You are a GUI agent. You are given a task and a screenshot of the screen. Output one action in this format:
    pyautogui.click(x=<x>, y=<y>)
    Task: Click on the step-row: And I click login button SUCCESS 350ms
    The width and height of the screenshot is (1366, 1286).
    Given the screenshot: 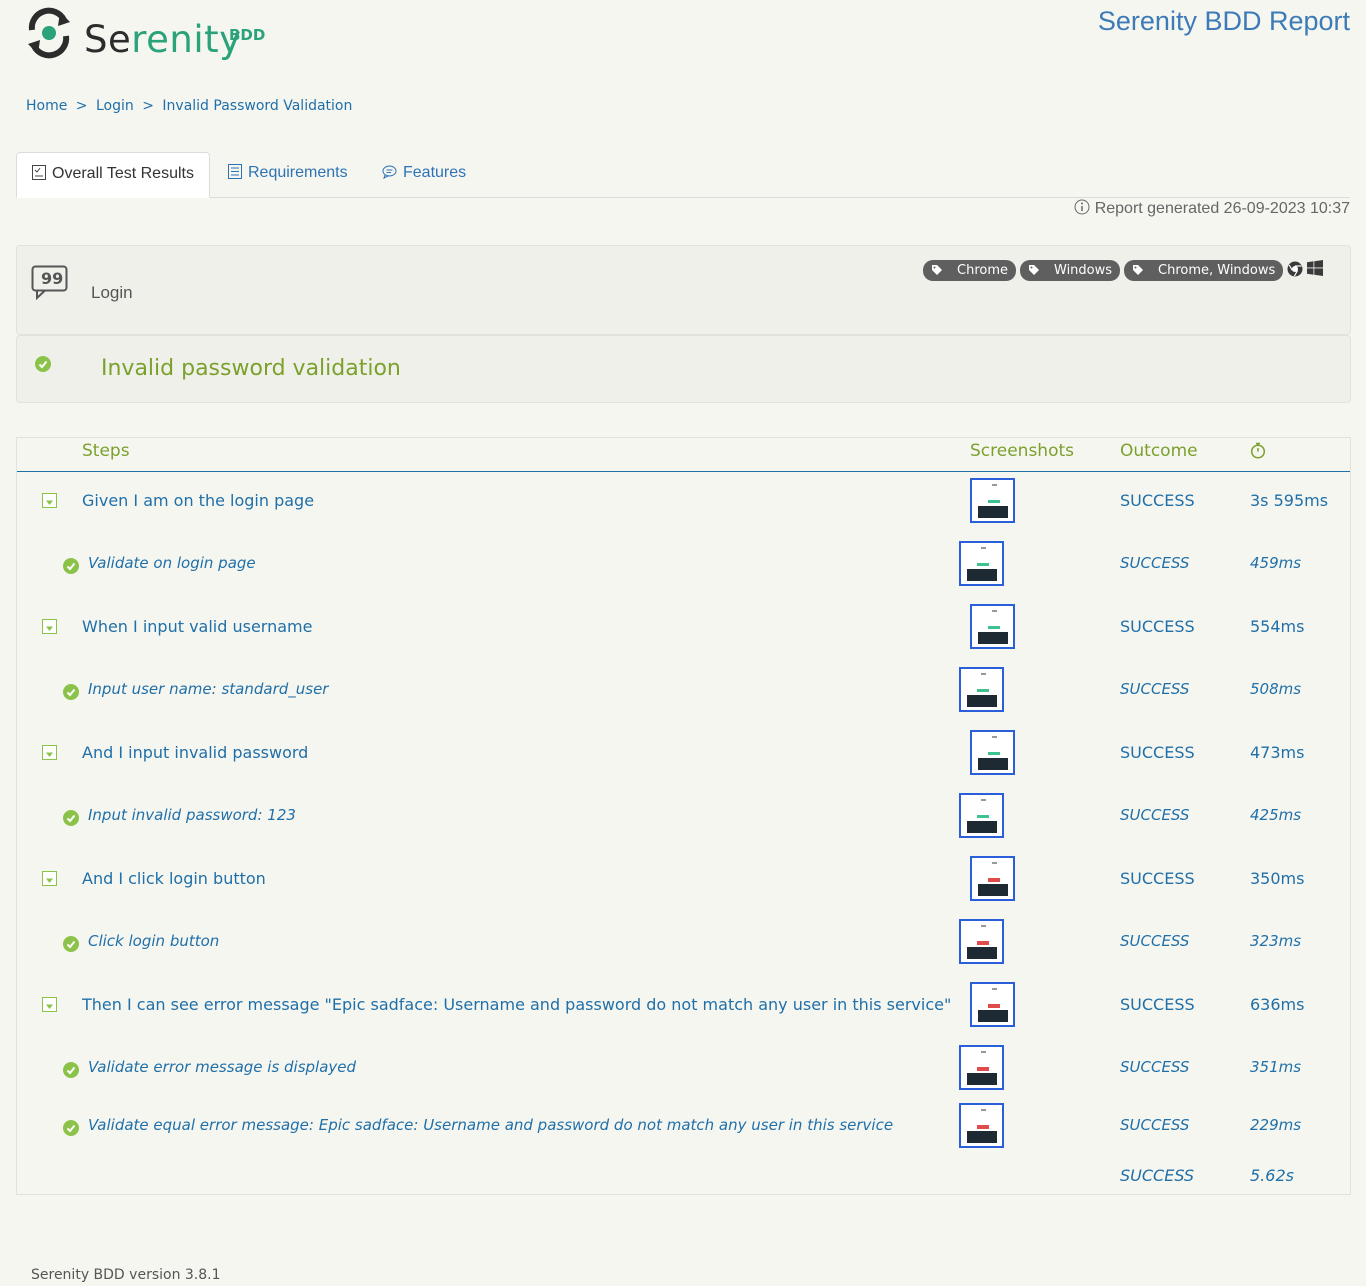 What is the action you would take?
    pyautogui.click(x=683, y=881)
    